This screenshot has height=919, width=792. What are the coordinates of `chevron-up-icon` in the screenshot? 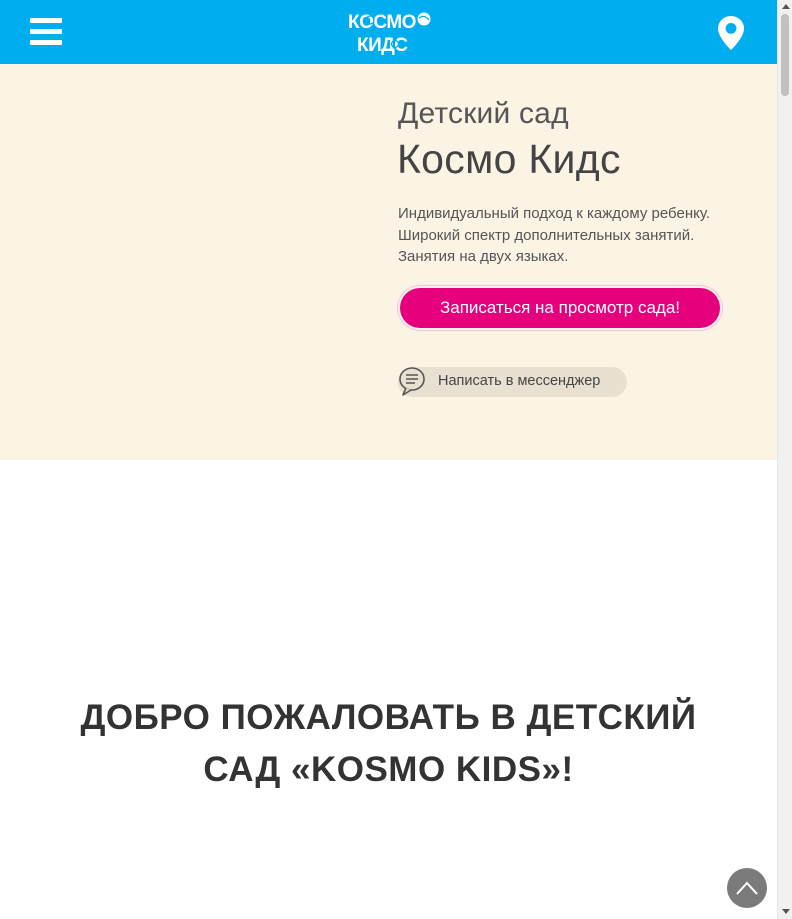 It's located at (747, 888).